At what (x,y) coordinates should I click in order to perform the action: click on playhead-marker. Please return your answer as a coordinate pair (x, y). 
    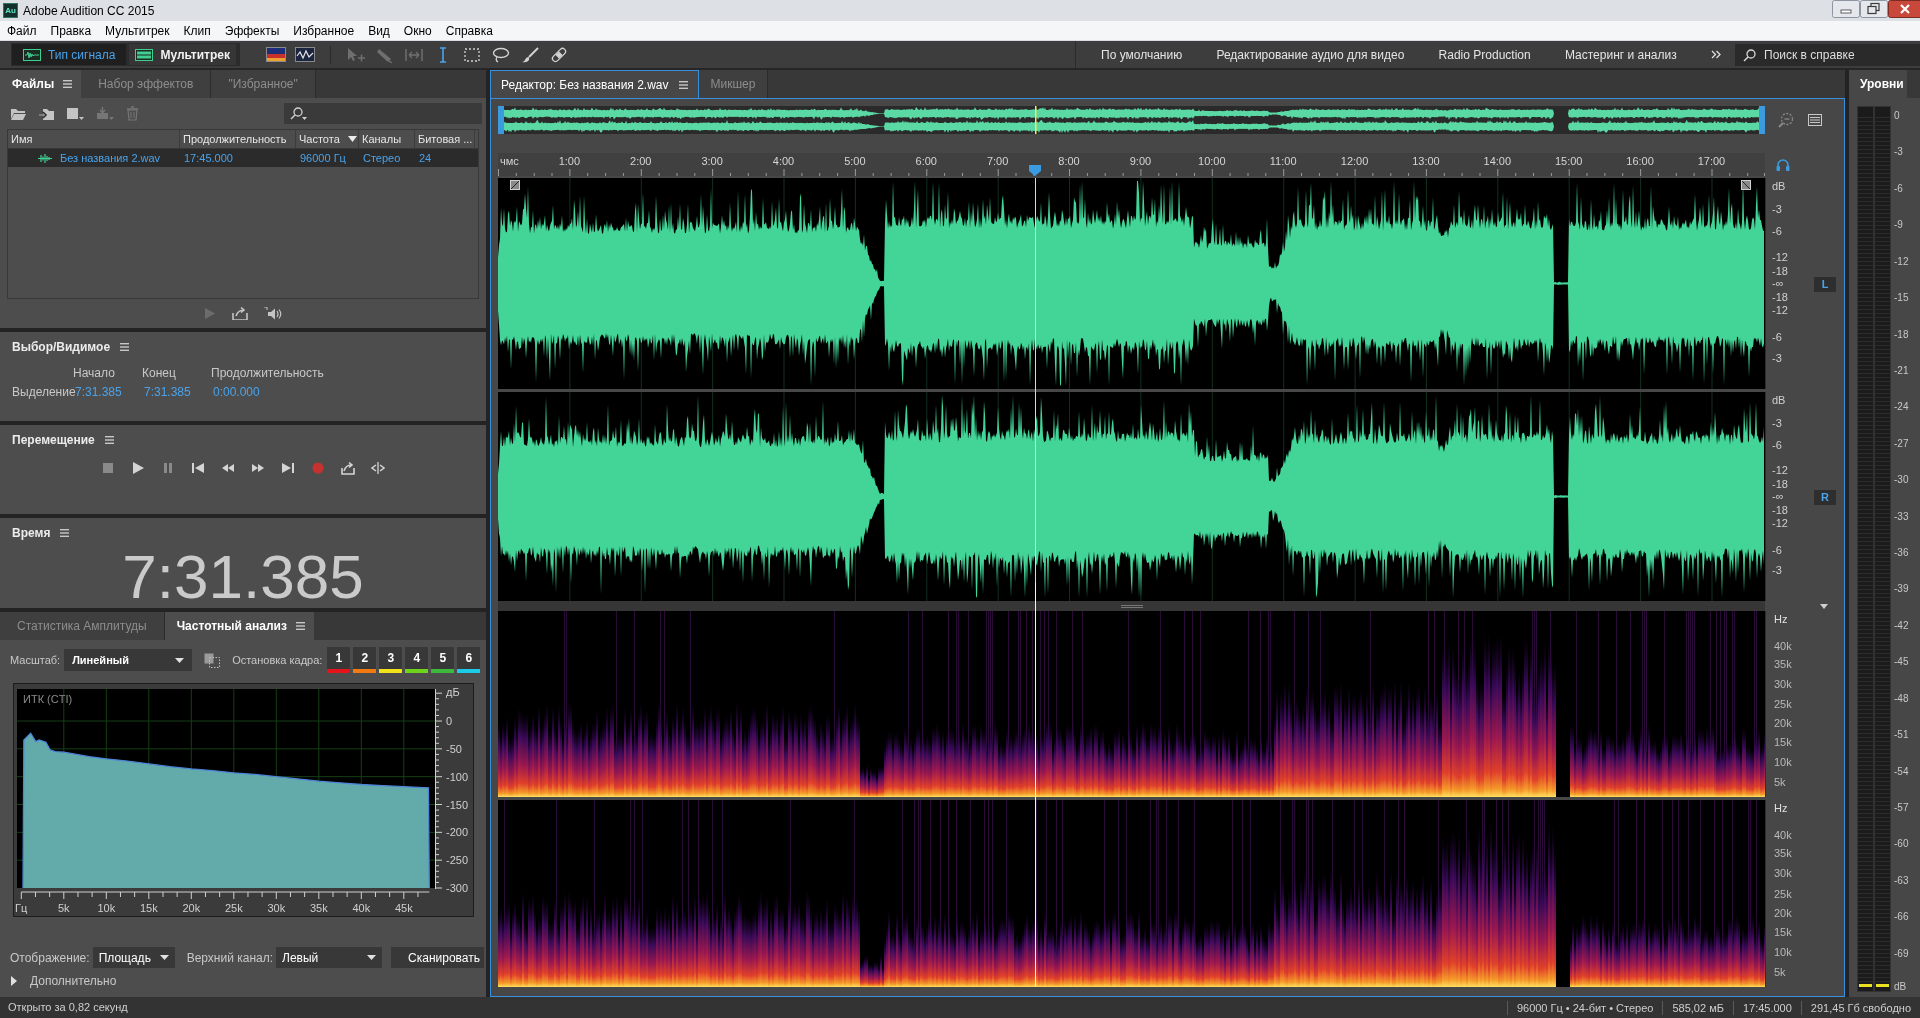
    Looking at the image, I should click on (1035, 170).